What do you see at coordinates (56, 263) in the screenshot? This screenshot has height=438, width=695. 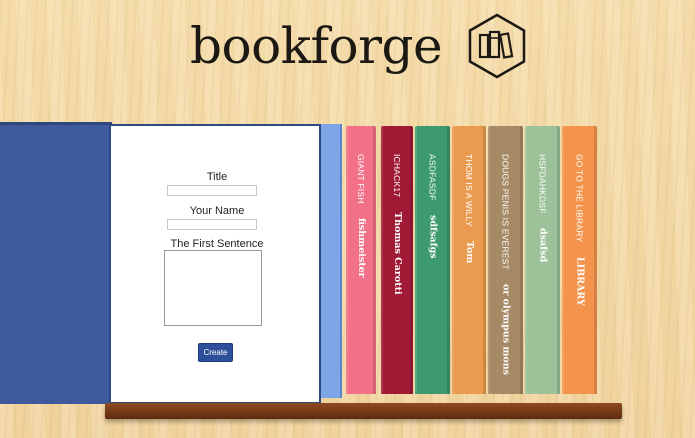 I see `book-cover` at bounding box center [56, 263].